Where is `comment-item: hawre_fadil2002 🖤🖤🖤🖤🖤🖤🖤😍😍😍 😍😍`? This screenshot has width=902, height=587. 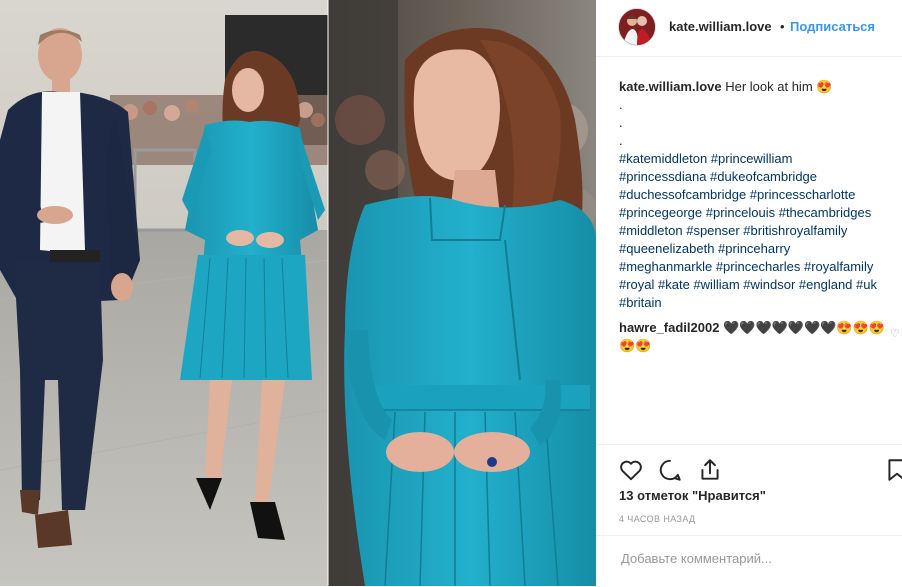 comment-item: hawre_fadil2002 🖤🖤🖤🖤🖤🖤🖤😍😍😍 😍😍 is located at coordinates (760, 337).